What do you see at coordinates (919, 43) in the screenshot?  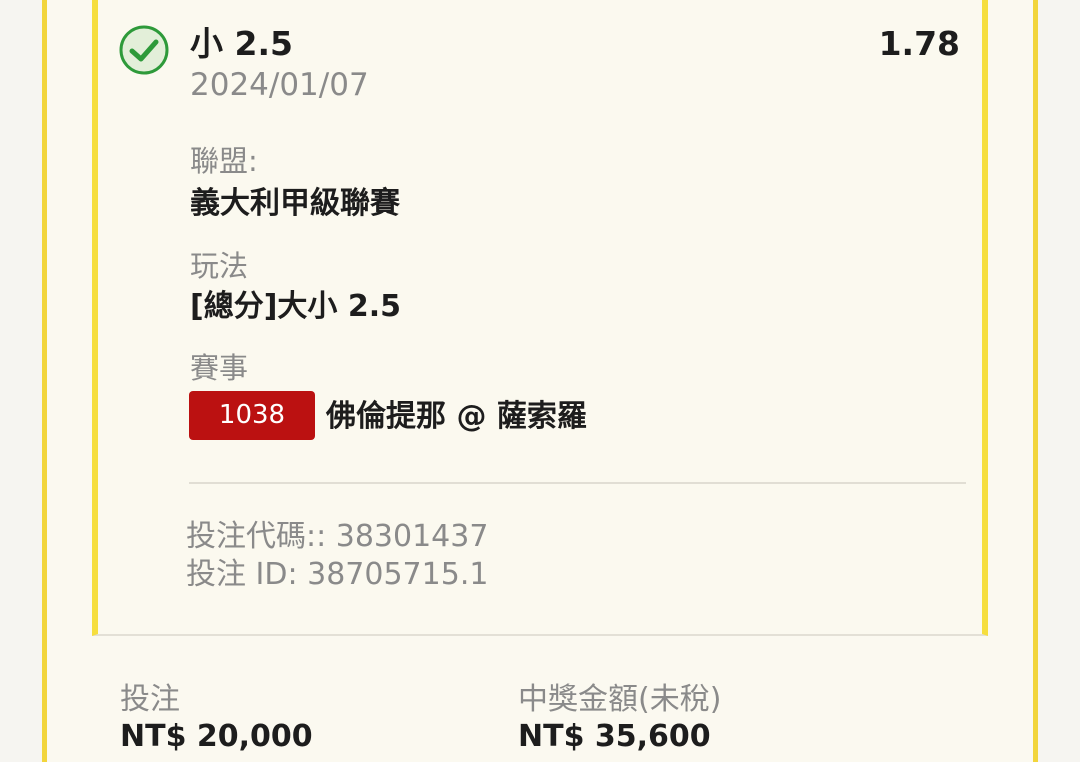 I see `bet-odds: 1.78` at bounding box center [919, 43].